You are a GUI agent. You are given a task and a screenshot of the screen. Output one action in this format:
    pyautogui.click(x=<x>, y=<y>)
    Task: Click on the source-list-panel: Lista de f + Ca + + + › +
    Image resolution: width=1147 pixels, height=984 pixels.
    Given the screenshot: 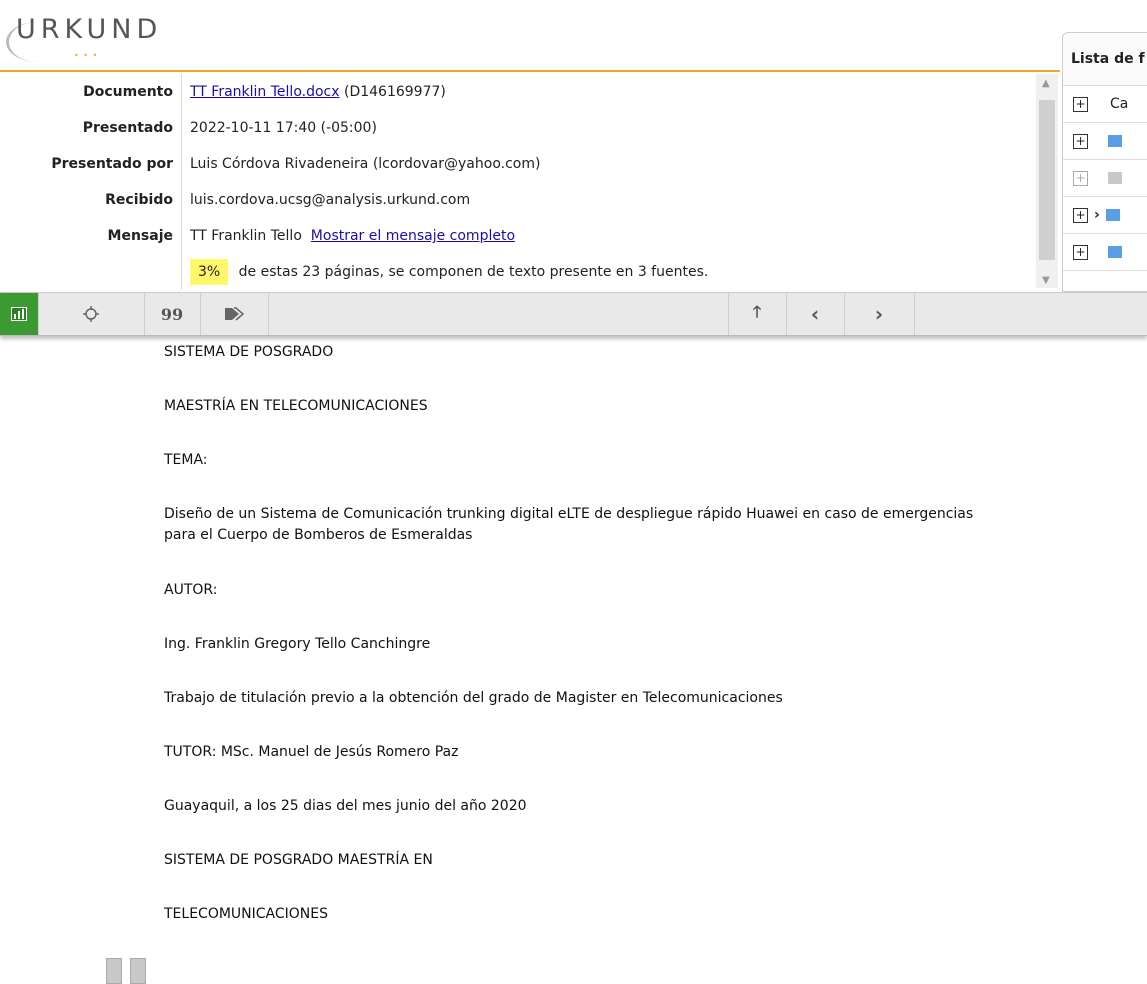 What is the action you would take?
    pyautogui.click(x=1104, y=162)
    